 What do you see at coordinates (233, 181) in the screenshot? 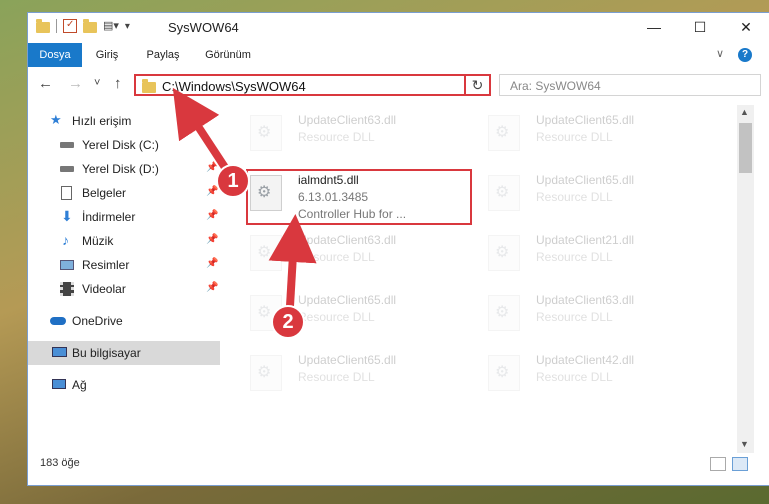
I see `step-1-badge: 1` at bounding box center [233, 181].